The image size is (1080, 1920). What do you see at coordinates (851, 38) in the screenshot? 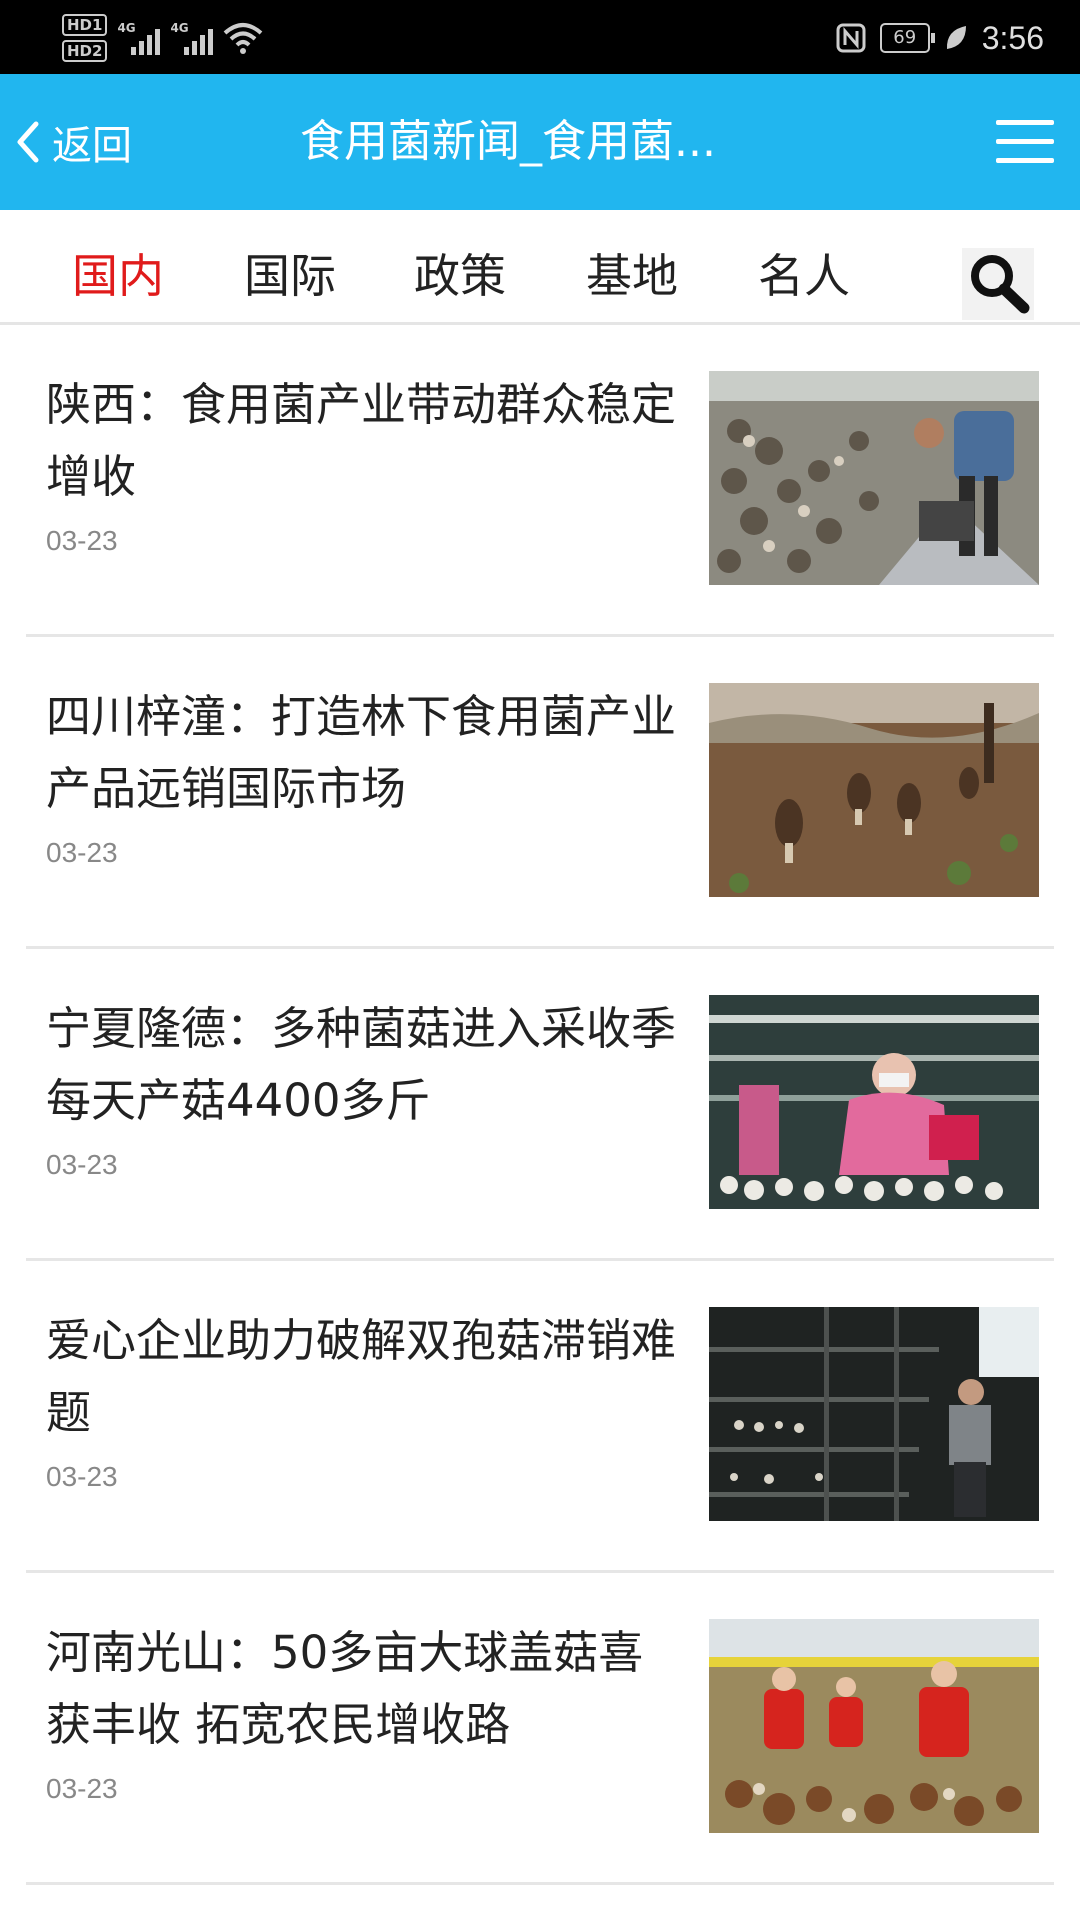
I see `nfc-icon` at bounding box center [851, 38].